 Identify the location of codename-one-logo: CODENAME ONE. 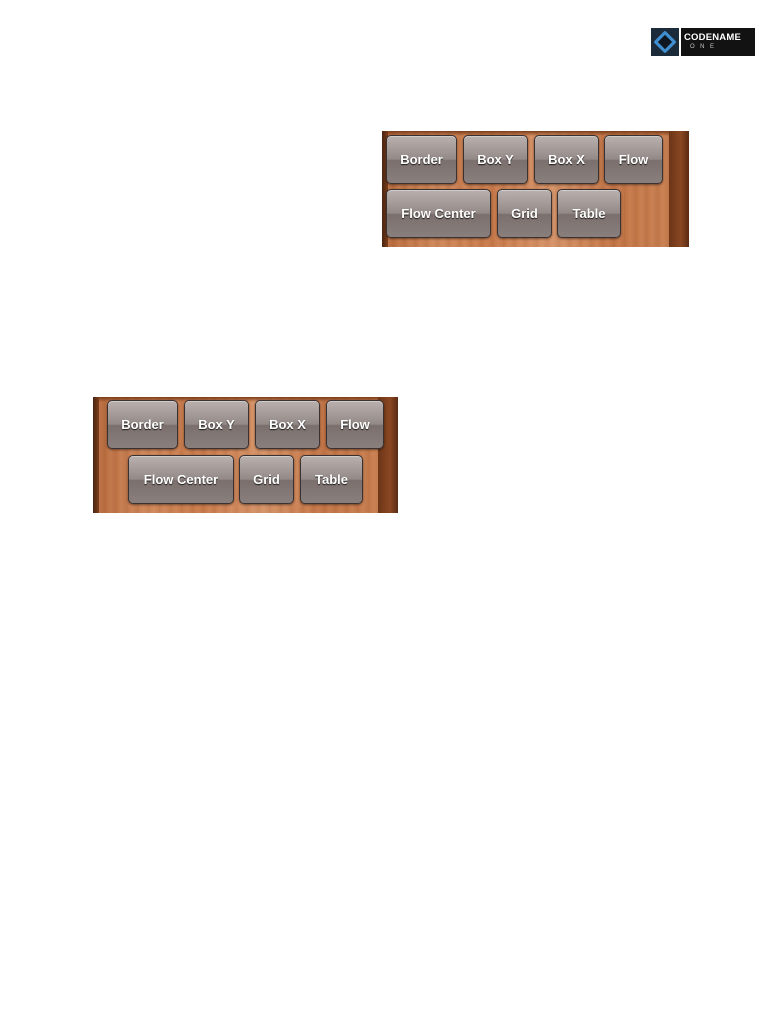
(703, 42).